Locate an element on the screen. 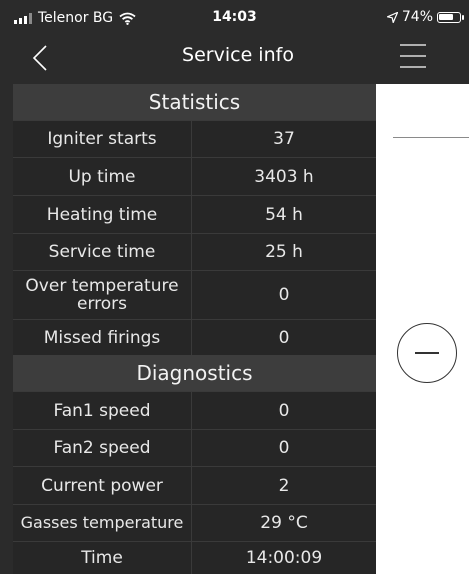  battery-icon is located at coordinates (450, 17).